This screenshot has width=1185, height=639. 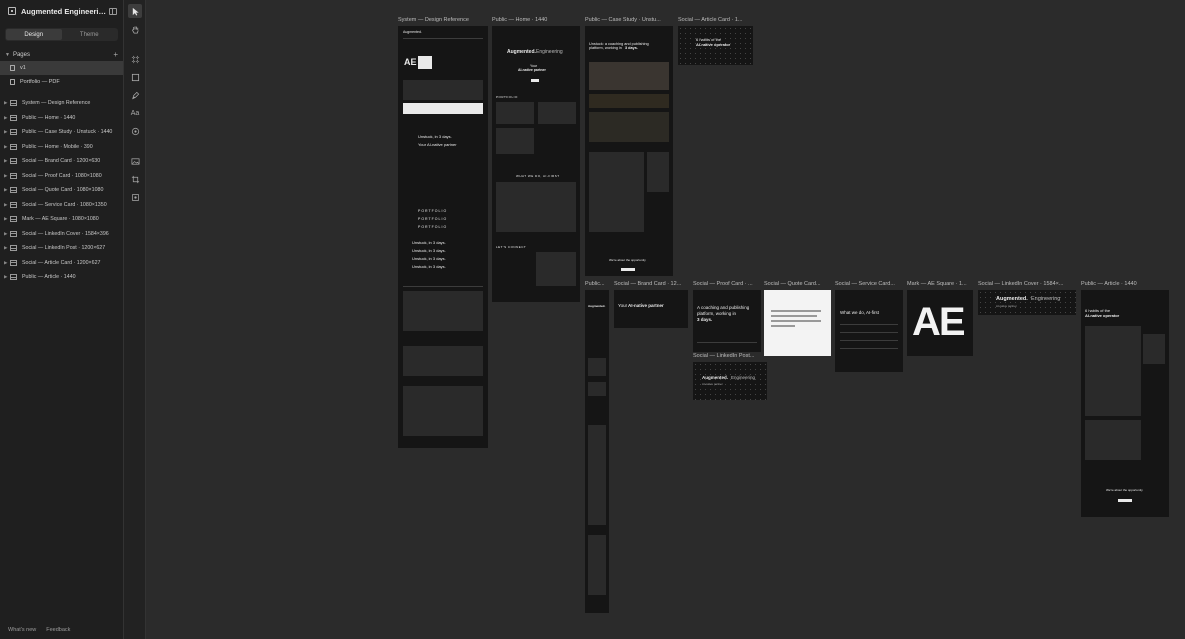 What do you see at coordinates (443, 20) in the screenshot?
I see `frame-label-system: System — Design Reference` at bounding box center [443, 20].